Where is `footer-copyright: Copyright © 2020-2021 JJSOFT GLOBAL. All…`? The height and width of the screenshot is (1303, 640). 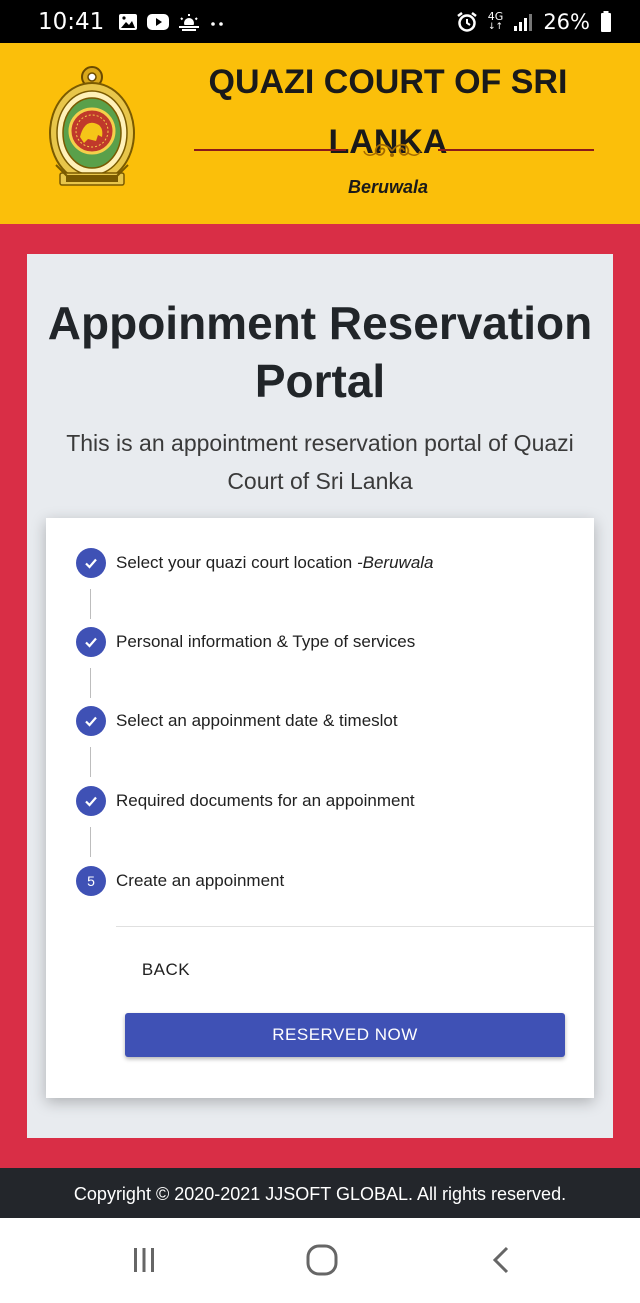
footer-copyright: Copyright © 2020-2021 JJSOFT GLOBAL. All… is located at coordinates (320, 1193).